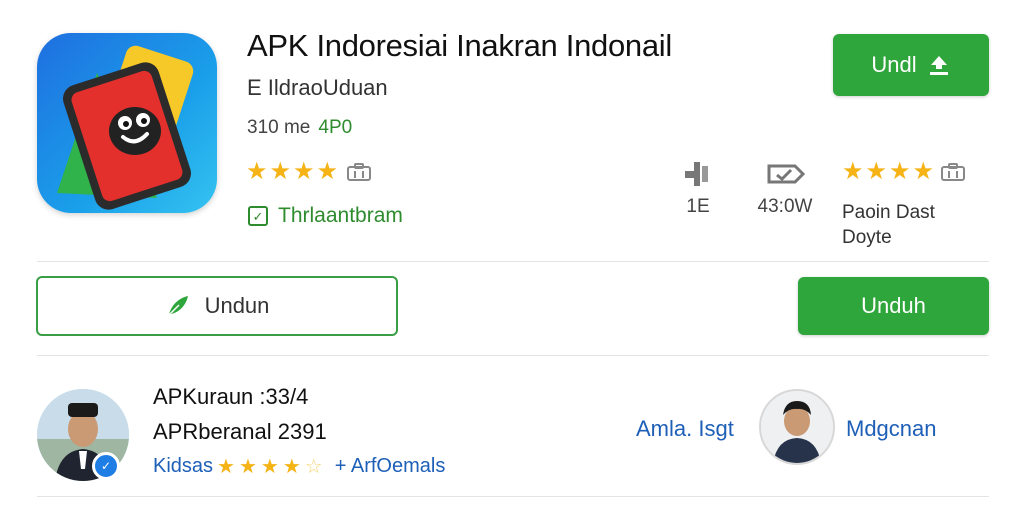 The height and width of the screenshot is (512, 1024). What do you see at coordinates (696, 174) in the screenshot?
I see `signal-icon` at bounding box center [696, 174].